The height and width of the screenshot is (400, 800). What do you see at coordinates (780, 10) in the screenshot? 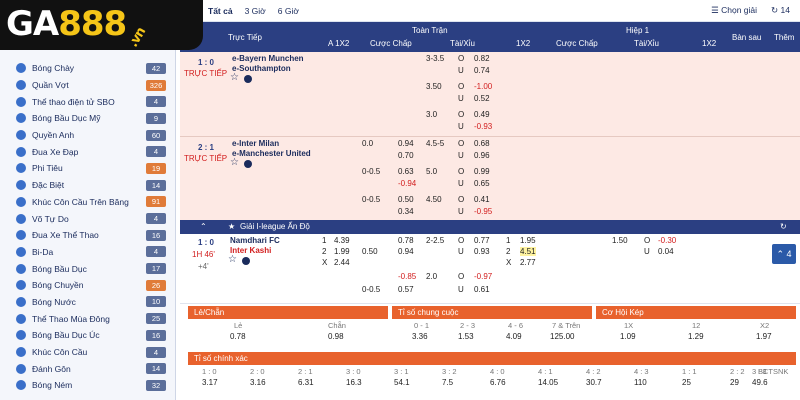
I see `refresh-button: ↻ 14` at bounding box center [780, 10].